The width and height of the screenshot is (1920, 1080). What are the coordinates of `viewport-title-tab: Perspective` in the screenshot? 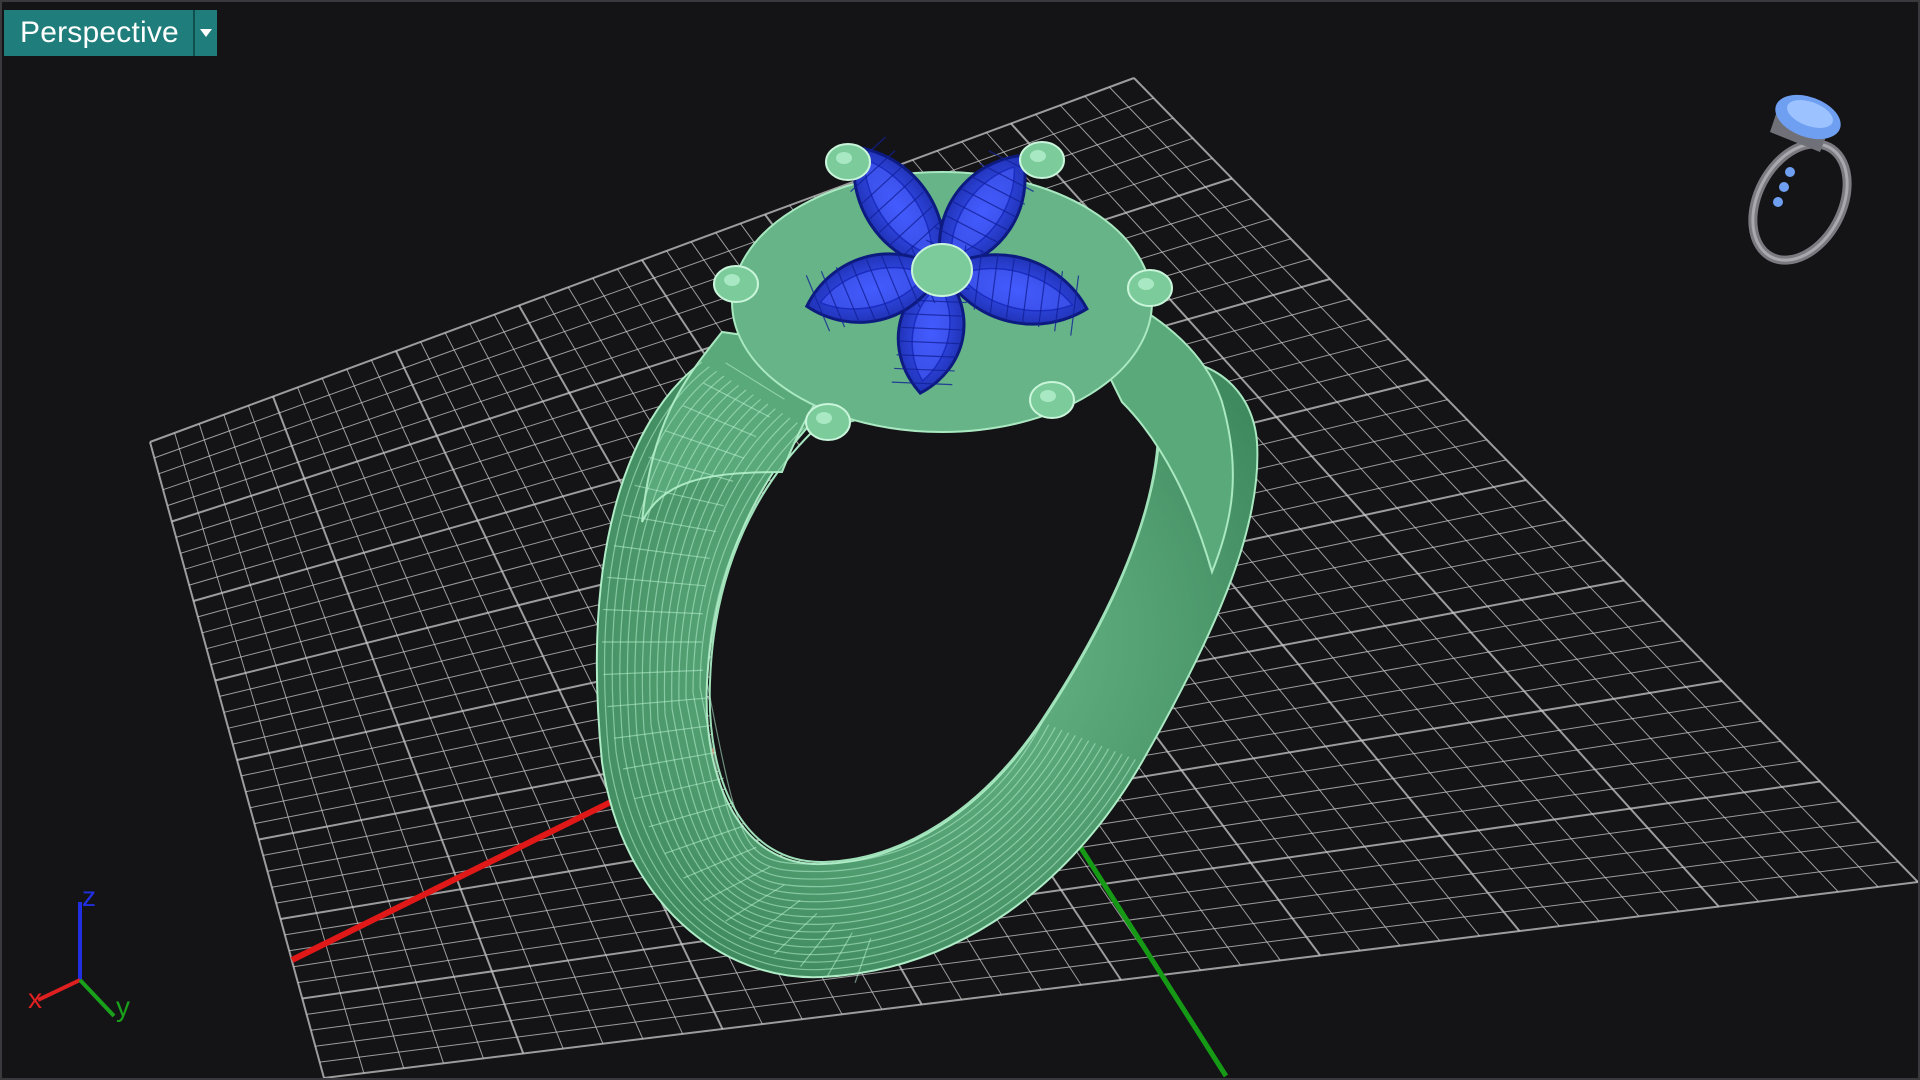 It's located at (110, 33).